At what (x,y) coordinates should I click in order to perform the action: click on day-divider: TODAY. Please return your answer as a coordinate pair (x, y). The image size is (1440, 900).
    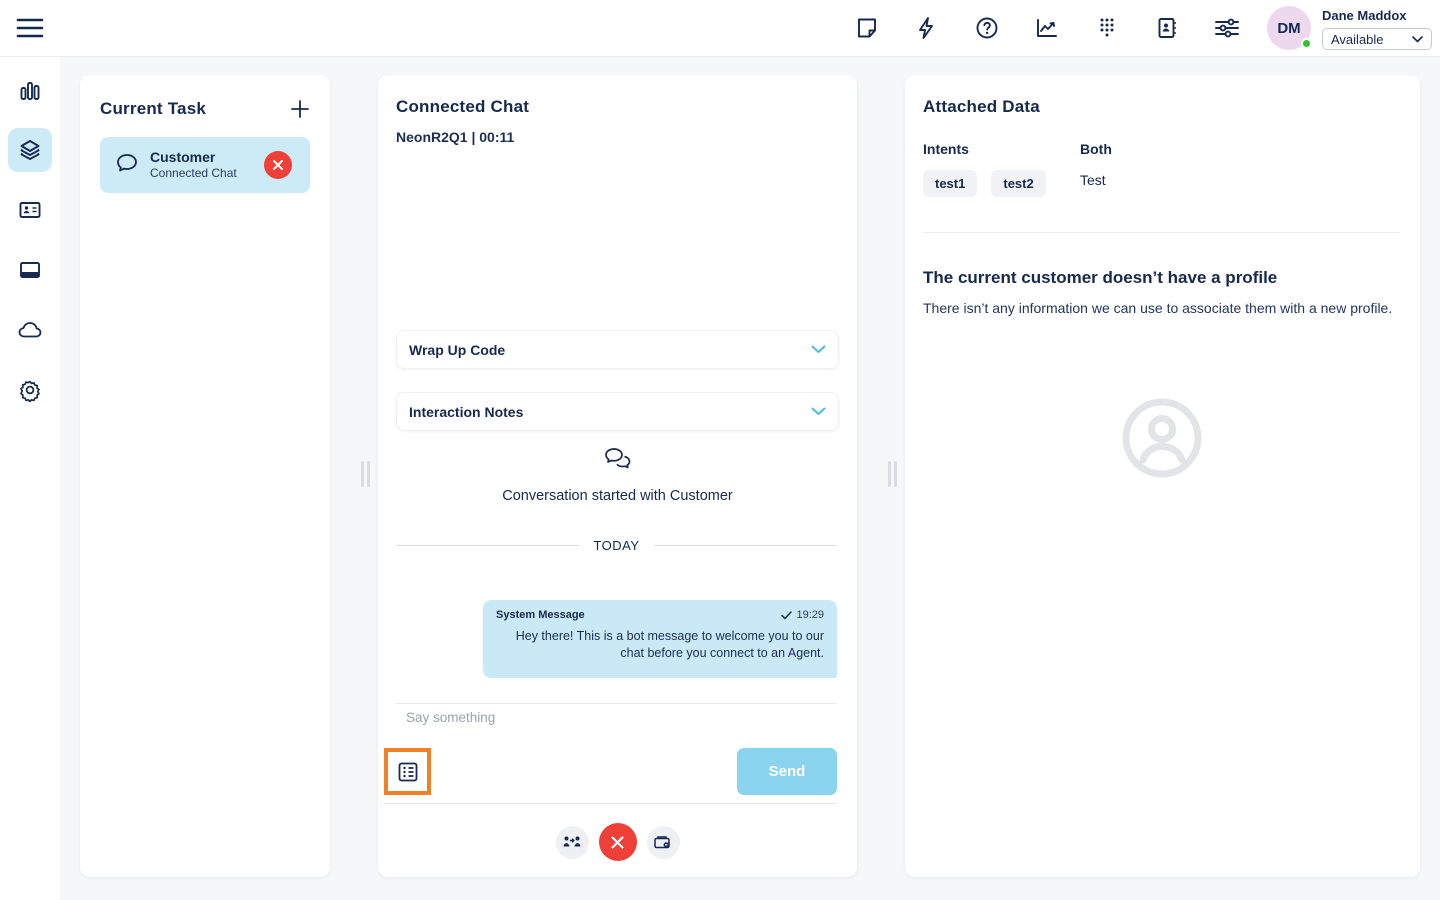
    Looking at the image, I should click on (616, 545).